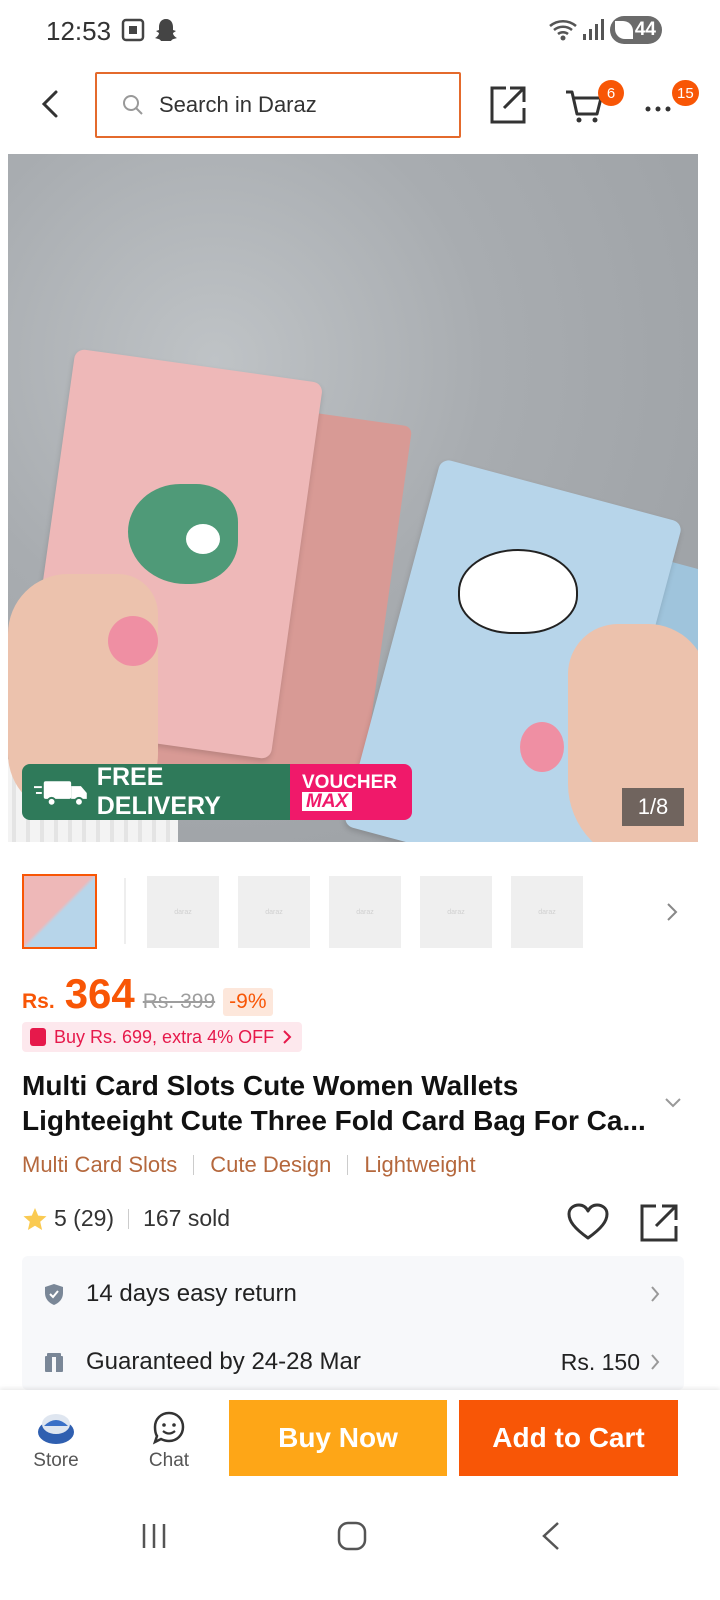  I want to click on thumbnail-4: daraz, so click(365, 912).